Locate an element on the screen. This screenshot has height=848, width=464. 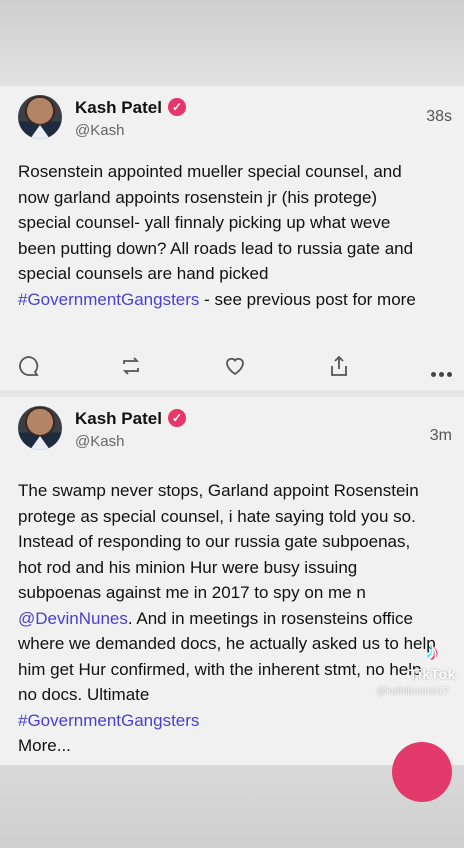
repost-icon is located at coordinates (131, 366).